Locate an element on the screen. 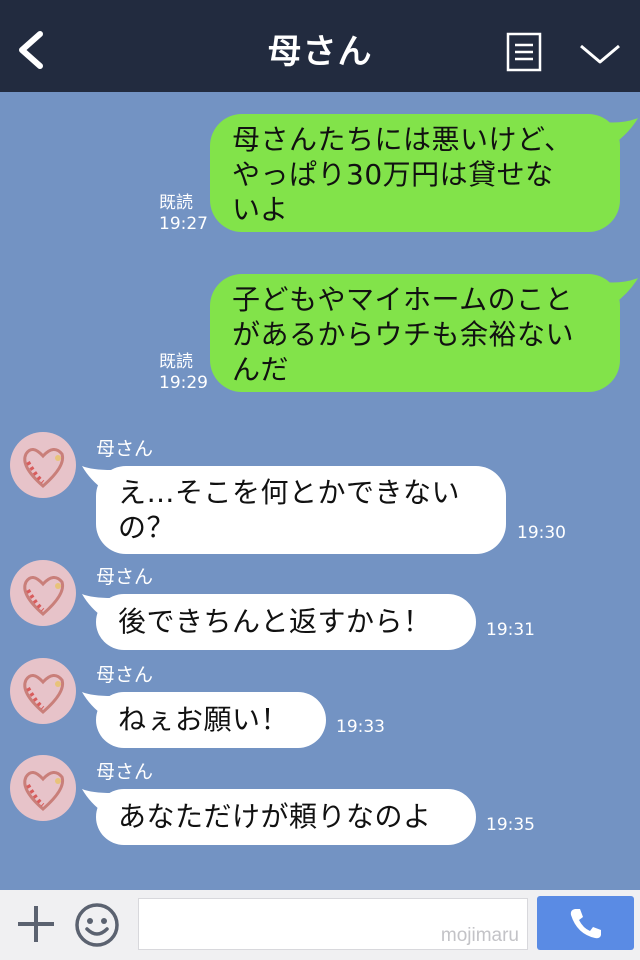  input-bar: mojimaru is located at coordinates (320, 925).